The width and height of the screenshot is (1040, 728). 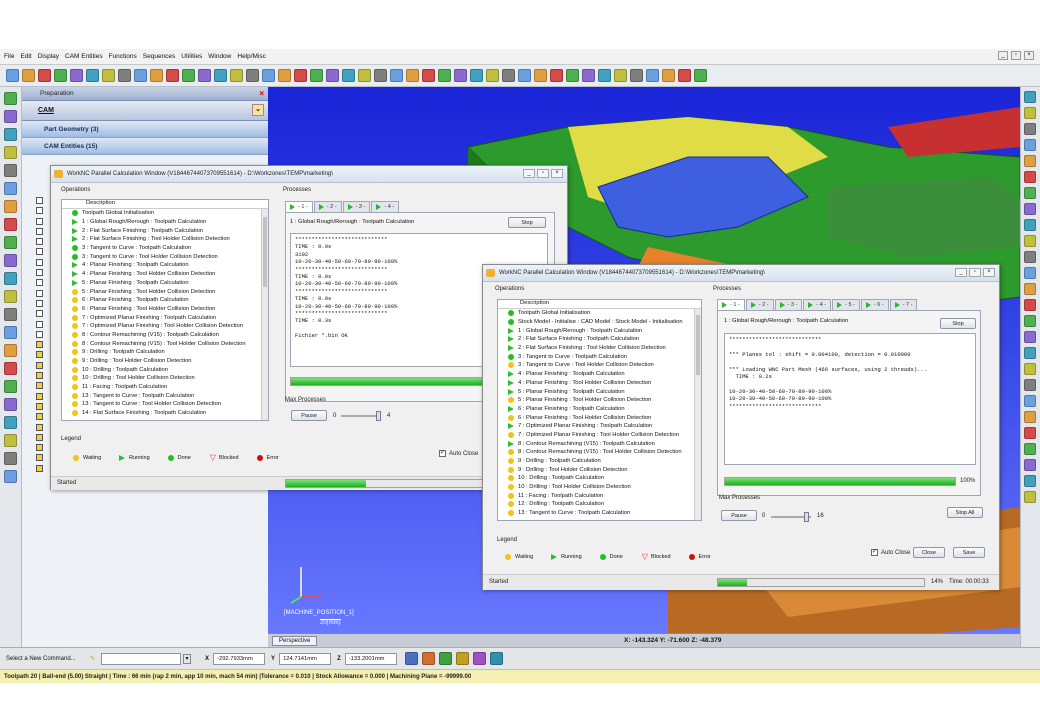 I want to click on pause-button: Pause, so click(x=739, y=515).